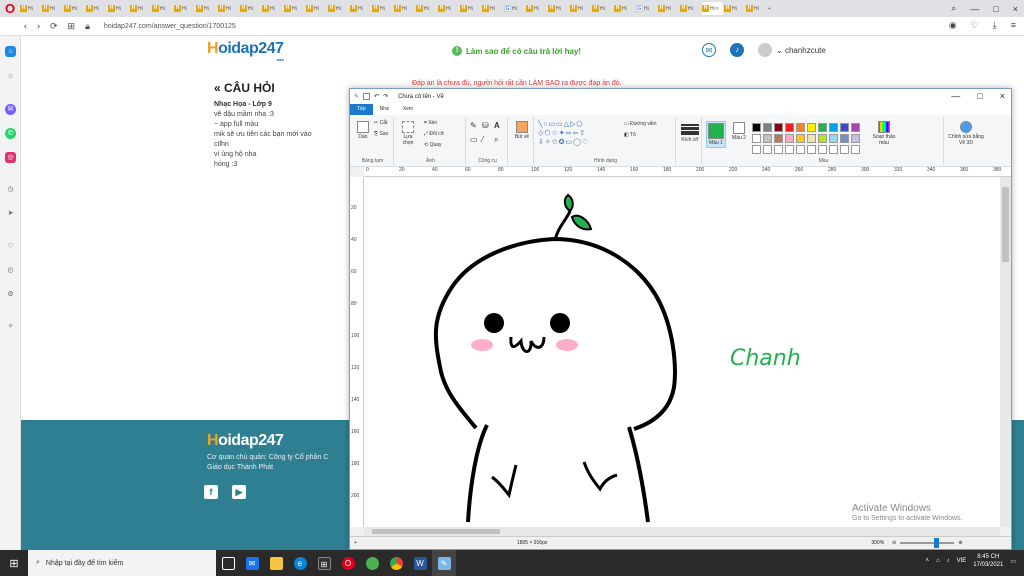 The height and width of the screenshot is (576, 1024). What do you see at coordinates (10, 133) in the screenshot?
I see `whatsapp-icon: ✆` at bounding box center [10, 133].